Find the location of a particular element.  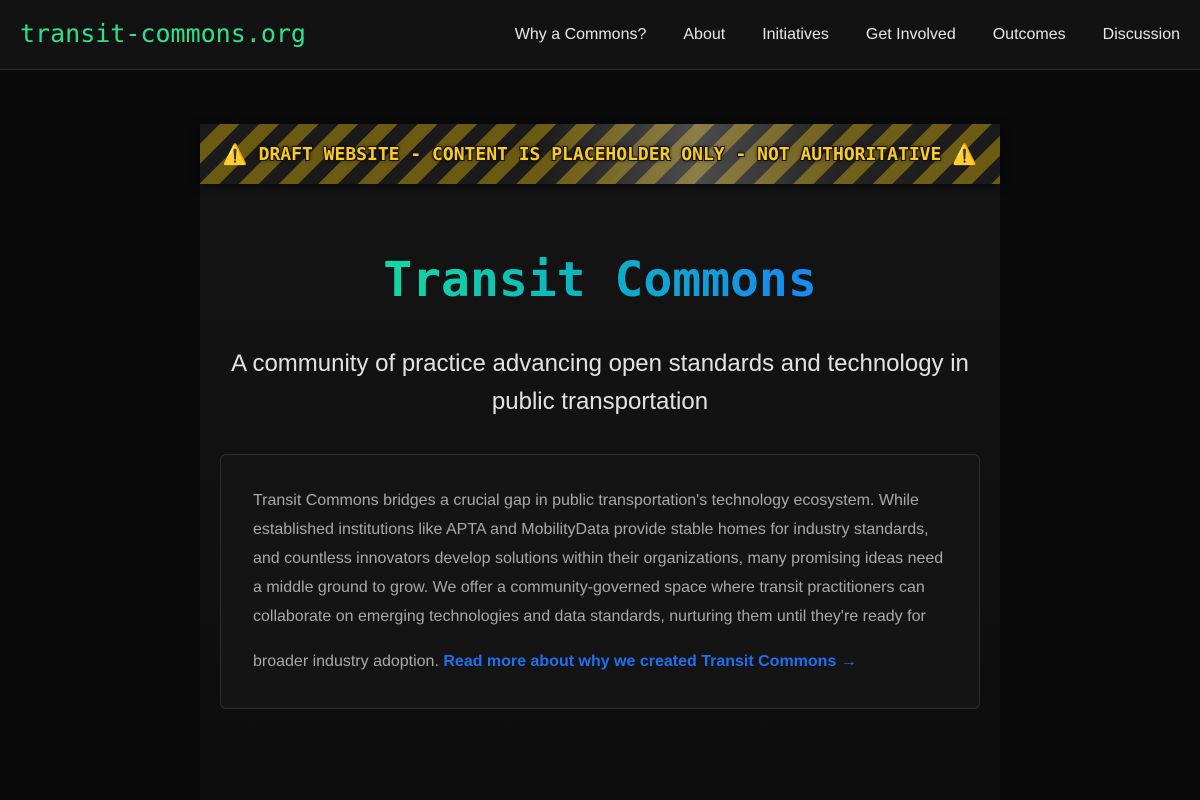

nav-item-get-involved: Get Involved is located at coordinates (911, 35).